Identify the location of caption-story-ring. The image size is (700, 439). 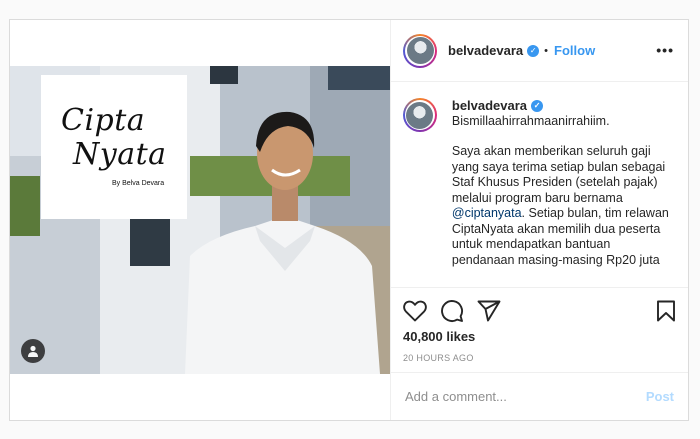
(420, 115).